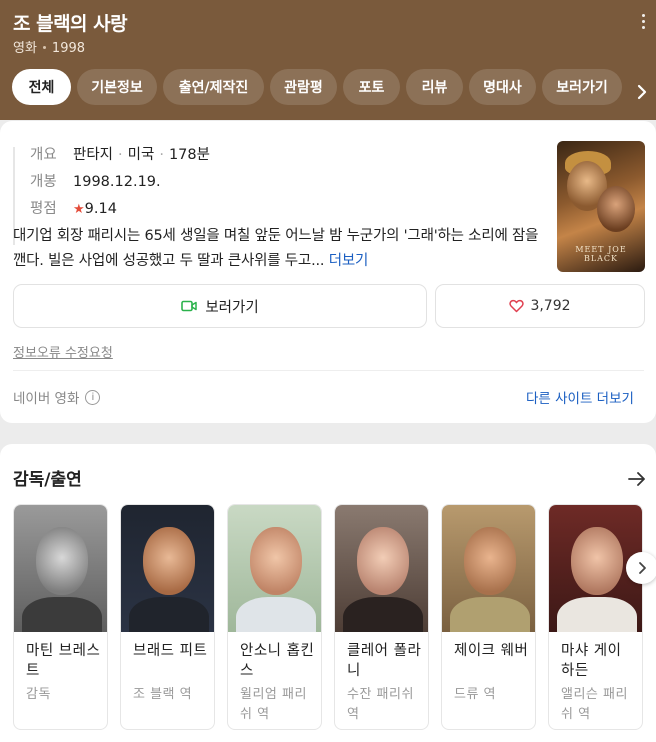 The image size is (656, 742). Describe the element at coordinates (434, 87) in the screenshot. I see `tab-review: 리뷰` at that location.